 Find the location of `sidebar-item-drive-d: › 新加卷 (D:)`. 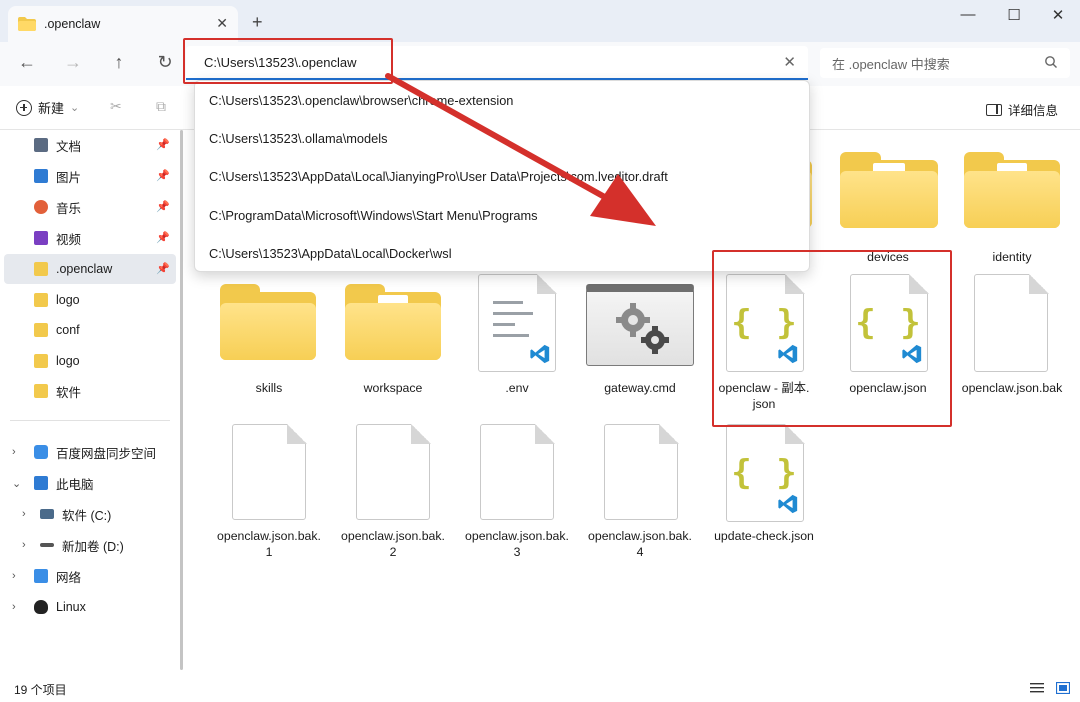

sidebar-item-drive-d: › 新加卷 (D:) is located at coordinates (88, 545).